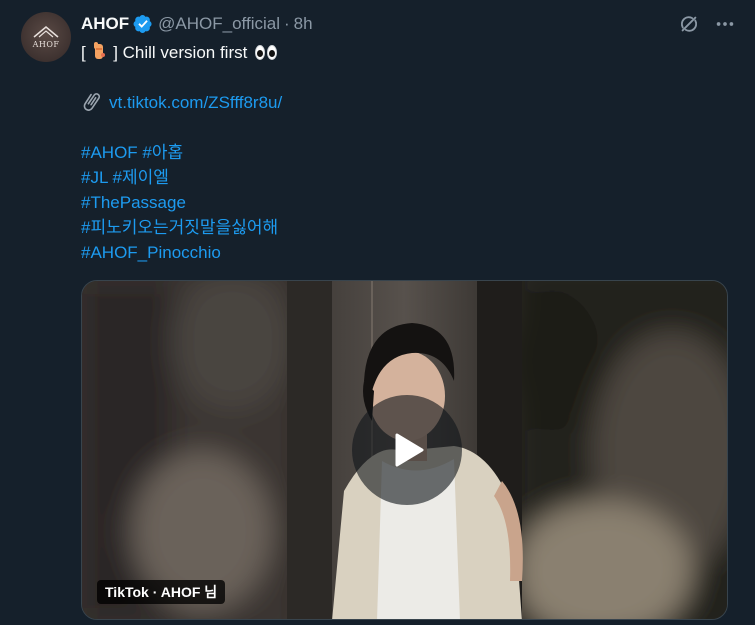 This screenshot has width=755, height=625. What do you see at coordinates (100, 50) in the screenshot?
I see `call-me-hand-emoji-icon` at bounding box center [100, 50].